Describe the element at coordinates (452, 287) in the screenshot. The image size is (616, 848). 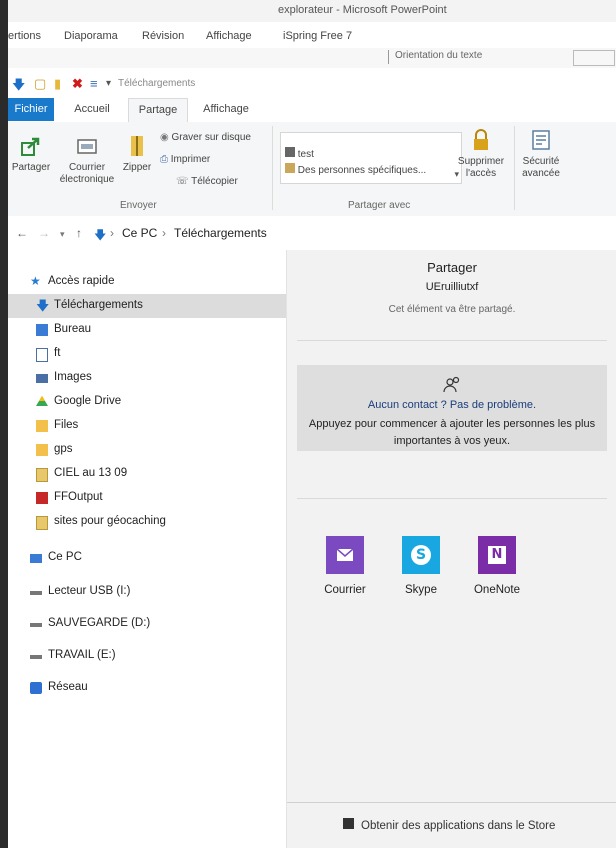
I see `shared-item-name: UEruilliutxf` at that location.